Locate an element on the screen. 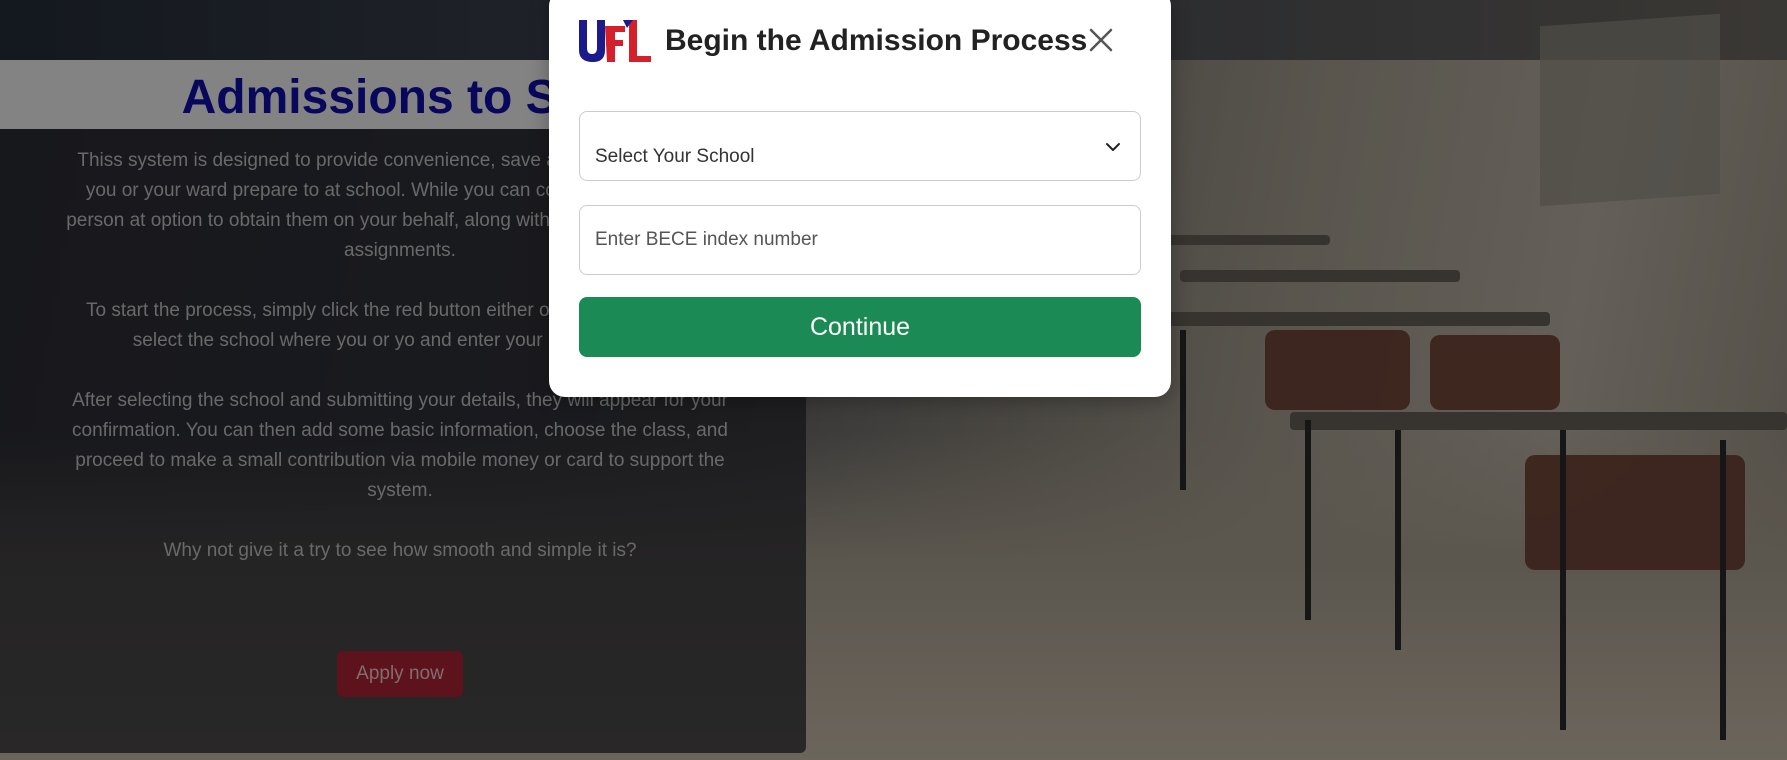  continue-button: Continue is located at coordinates (860, 327).